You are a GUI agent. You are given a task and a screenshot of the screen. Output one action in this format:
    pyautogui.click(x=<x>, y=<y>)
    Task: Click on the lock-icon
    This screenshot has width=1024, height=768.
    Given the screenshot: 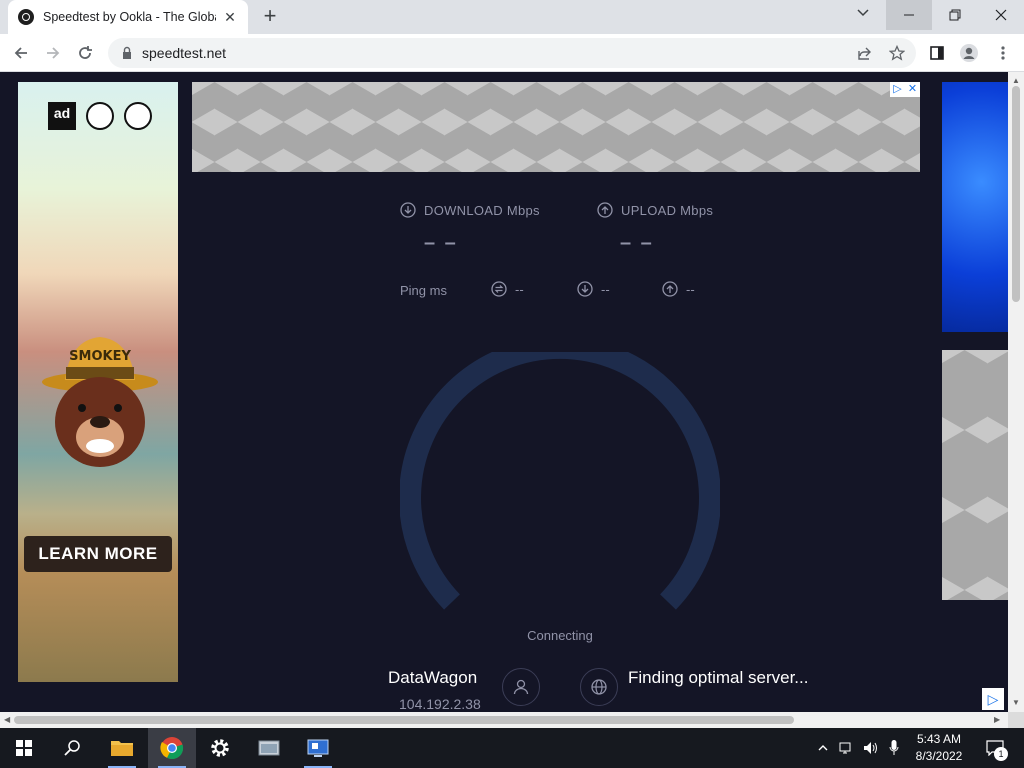 What is the action you would take?
    pyautogui.click(x=127, y=53)
    